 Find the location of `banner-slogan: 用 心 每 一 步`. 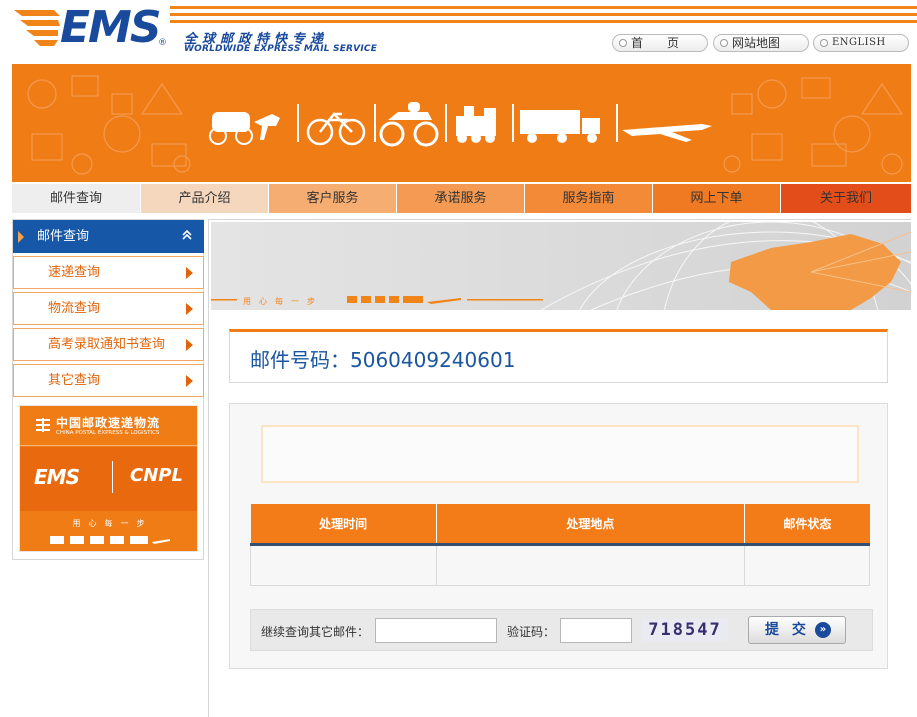

banner-slogan: 用 心 每 一 步 is located at coordinates (279, 301).